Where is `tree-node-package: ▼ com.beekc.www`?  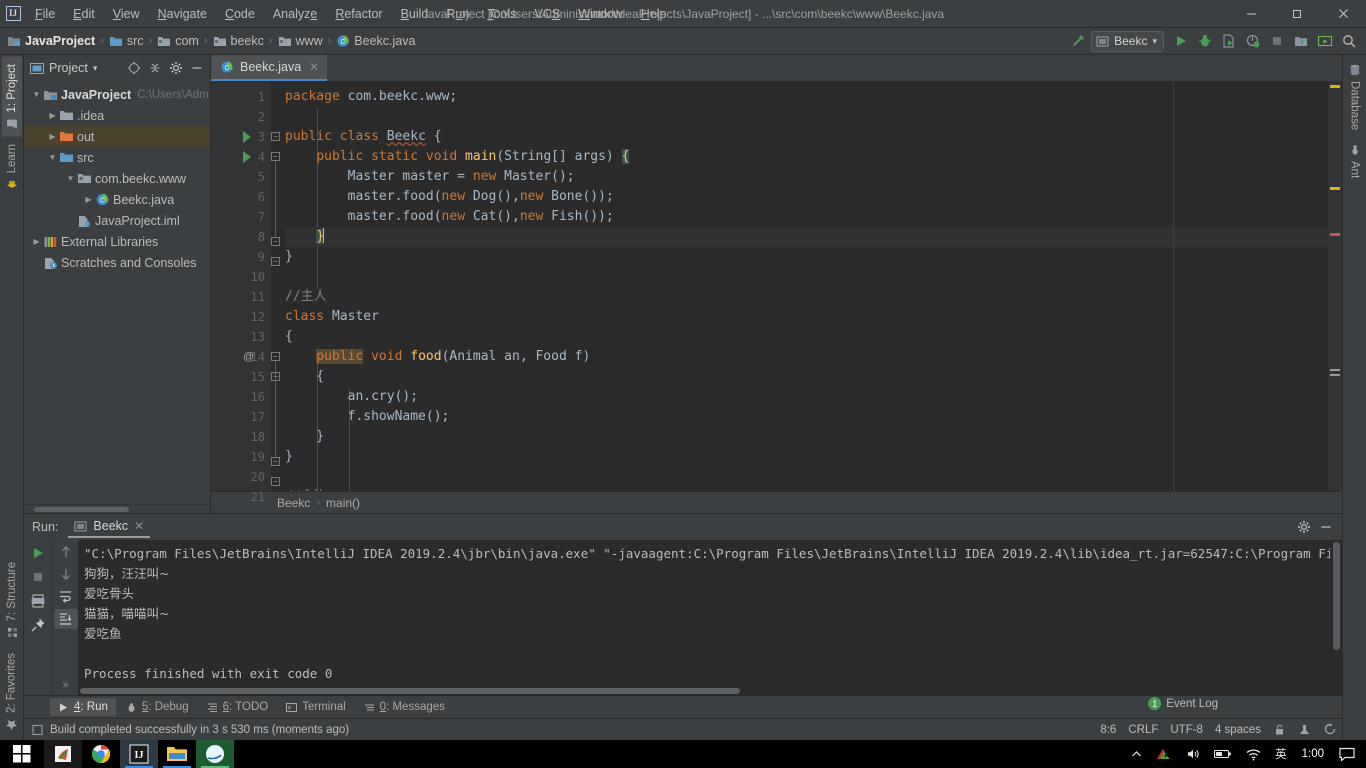
tree-node-package: ▼ com.beekc.www is located at coordinates (117, 178).